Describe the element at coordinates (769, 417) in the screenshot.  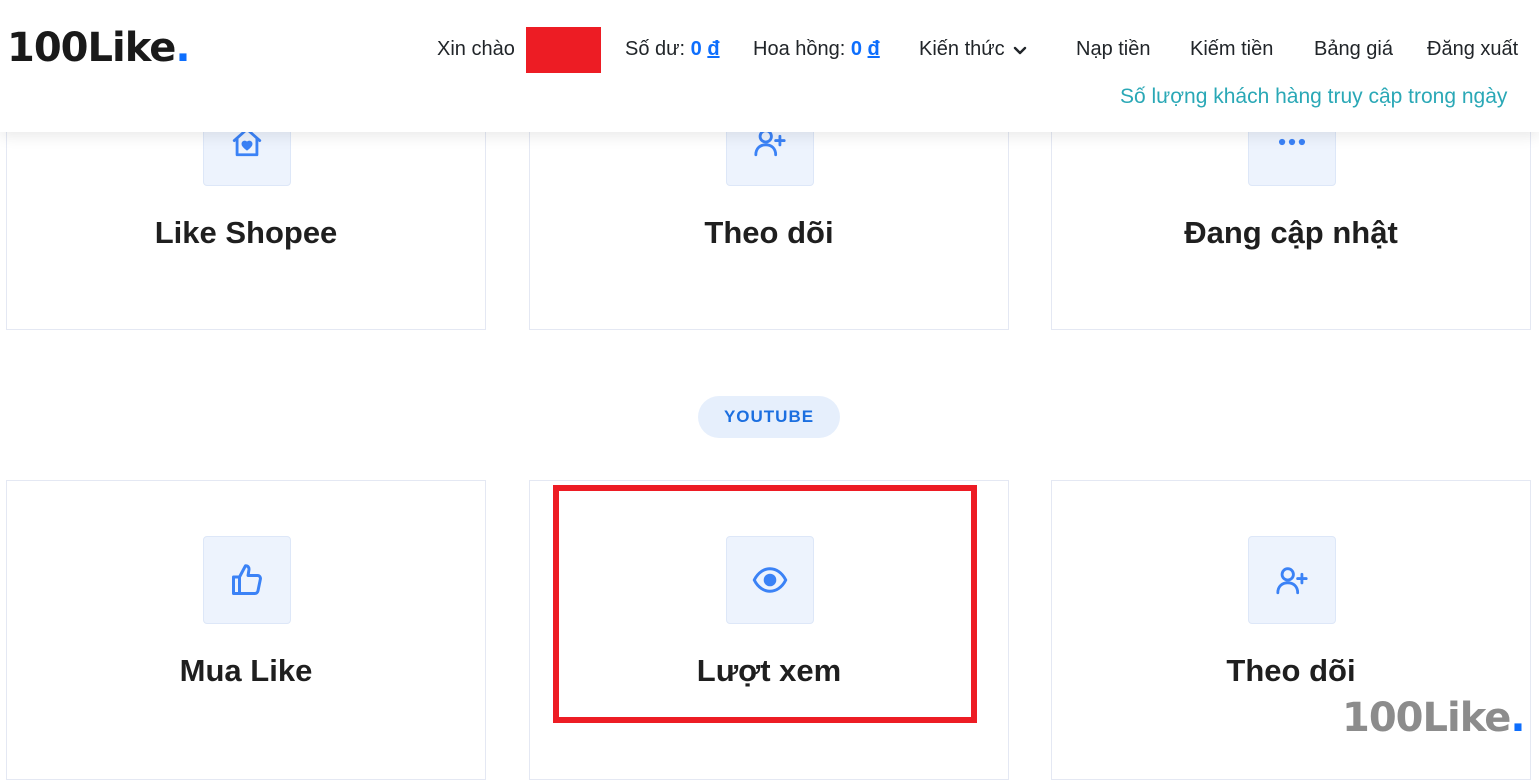
I see `section-badge-youtube: YOUTUBE` at that location.